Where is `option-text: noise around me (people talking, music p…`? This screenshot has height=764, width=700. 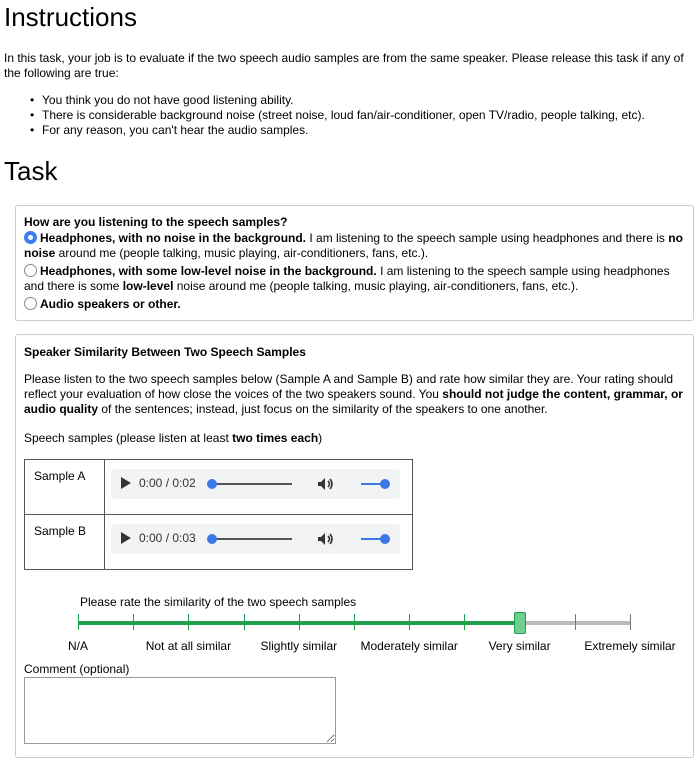
option-text: noise around me (people talking, music p… is located at coordinates (376, 286).